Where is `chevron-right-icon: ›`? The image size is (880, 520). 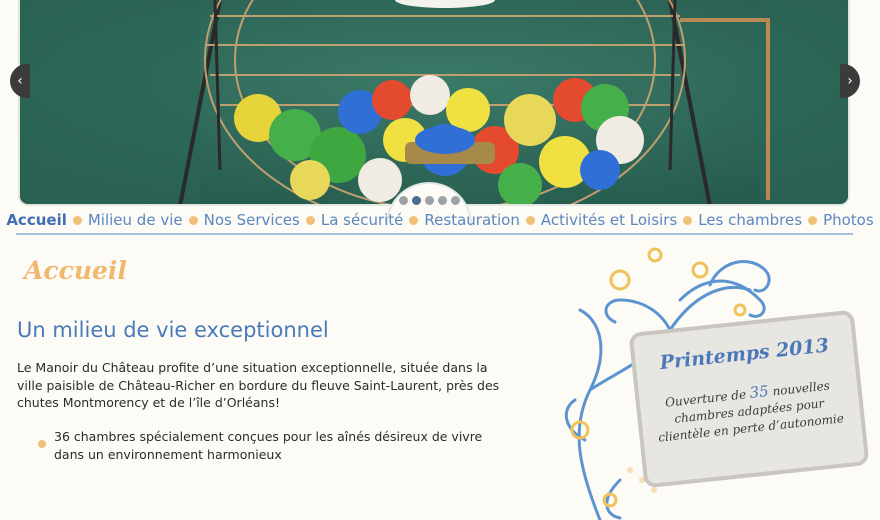
chevron-right-icon: › is located at coordinates (850, 81).